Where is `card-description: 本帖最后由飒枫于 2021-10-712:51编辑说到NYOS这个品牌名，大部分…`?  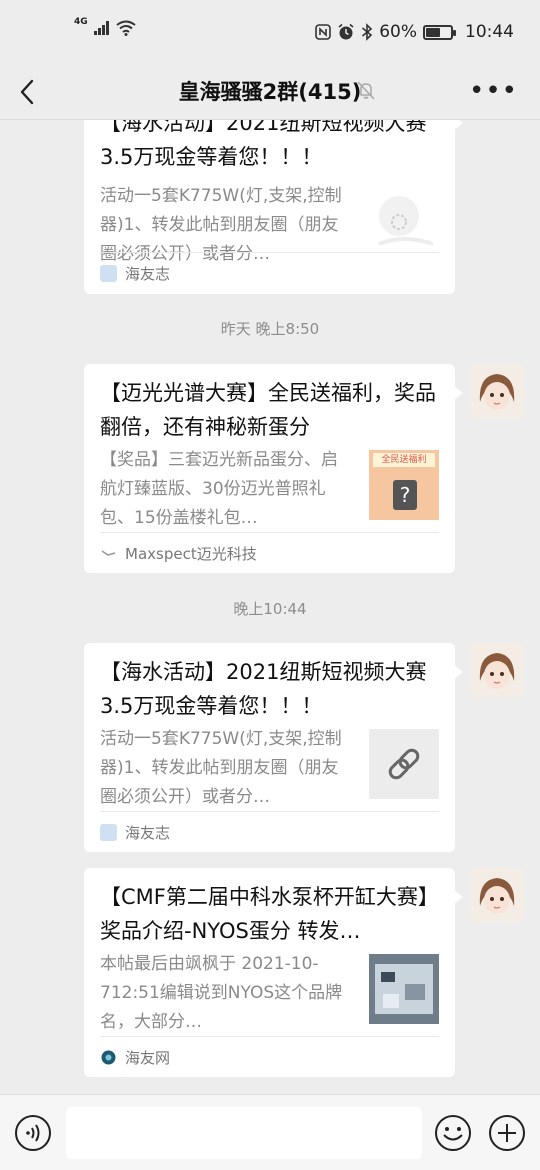 card-description: 本帖最后由飒枫于 2021-10-712:51编辑说到NYOS这个品牌名，大部分… is located at coordinates (221, 993).